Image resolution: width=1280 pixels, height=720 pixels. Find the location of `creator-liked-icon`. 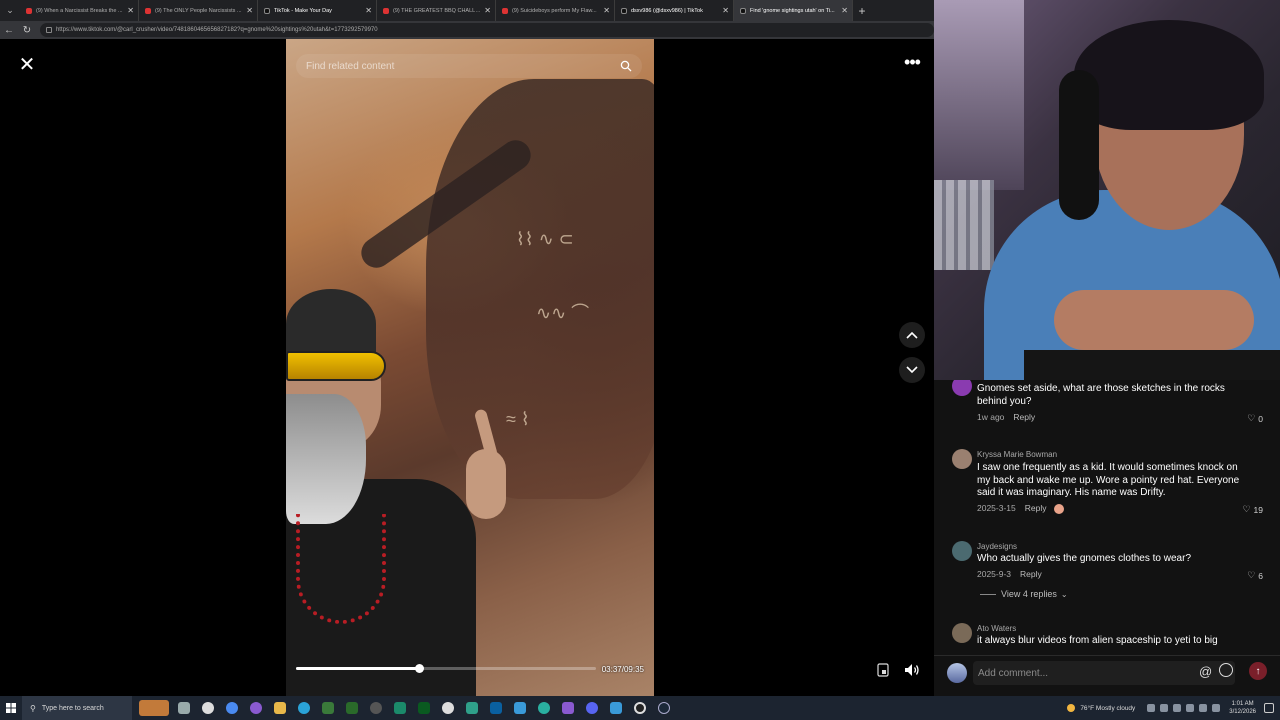

creator-liked-icon is located at coordinates (1058, 508).